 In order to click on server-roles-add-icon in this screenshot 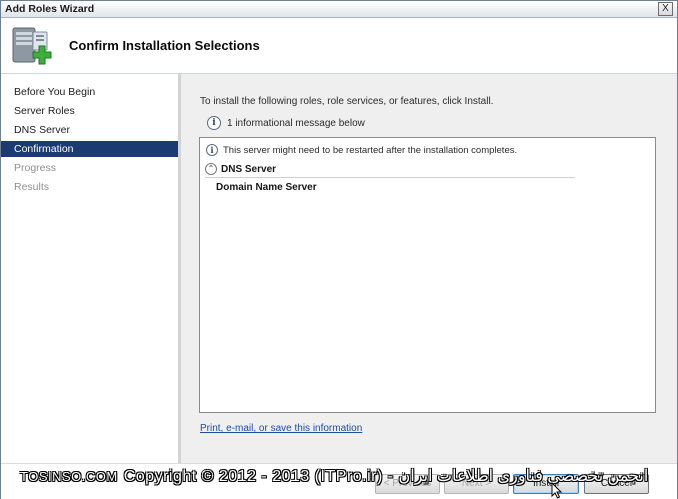, I will do `click(32, 46)`.